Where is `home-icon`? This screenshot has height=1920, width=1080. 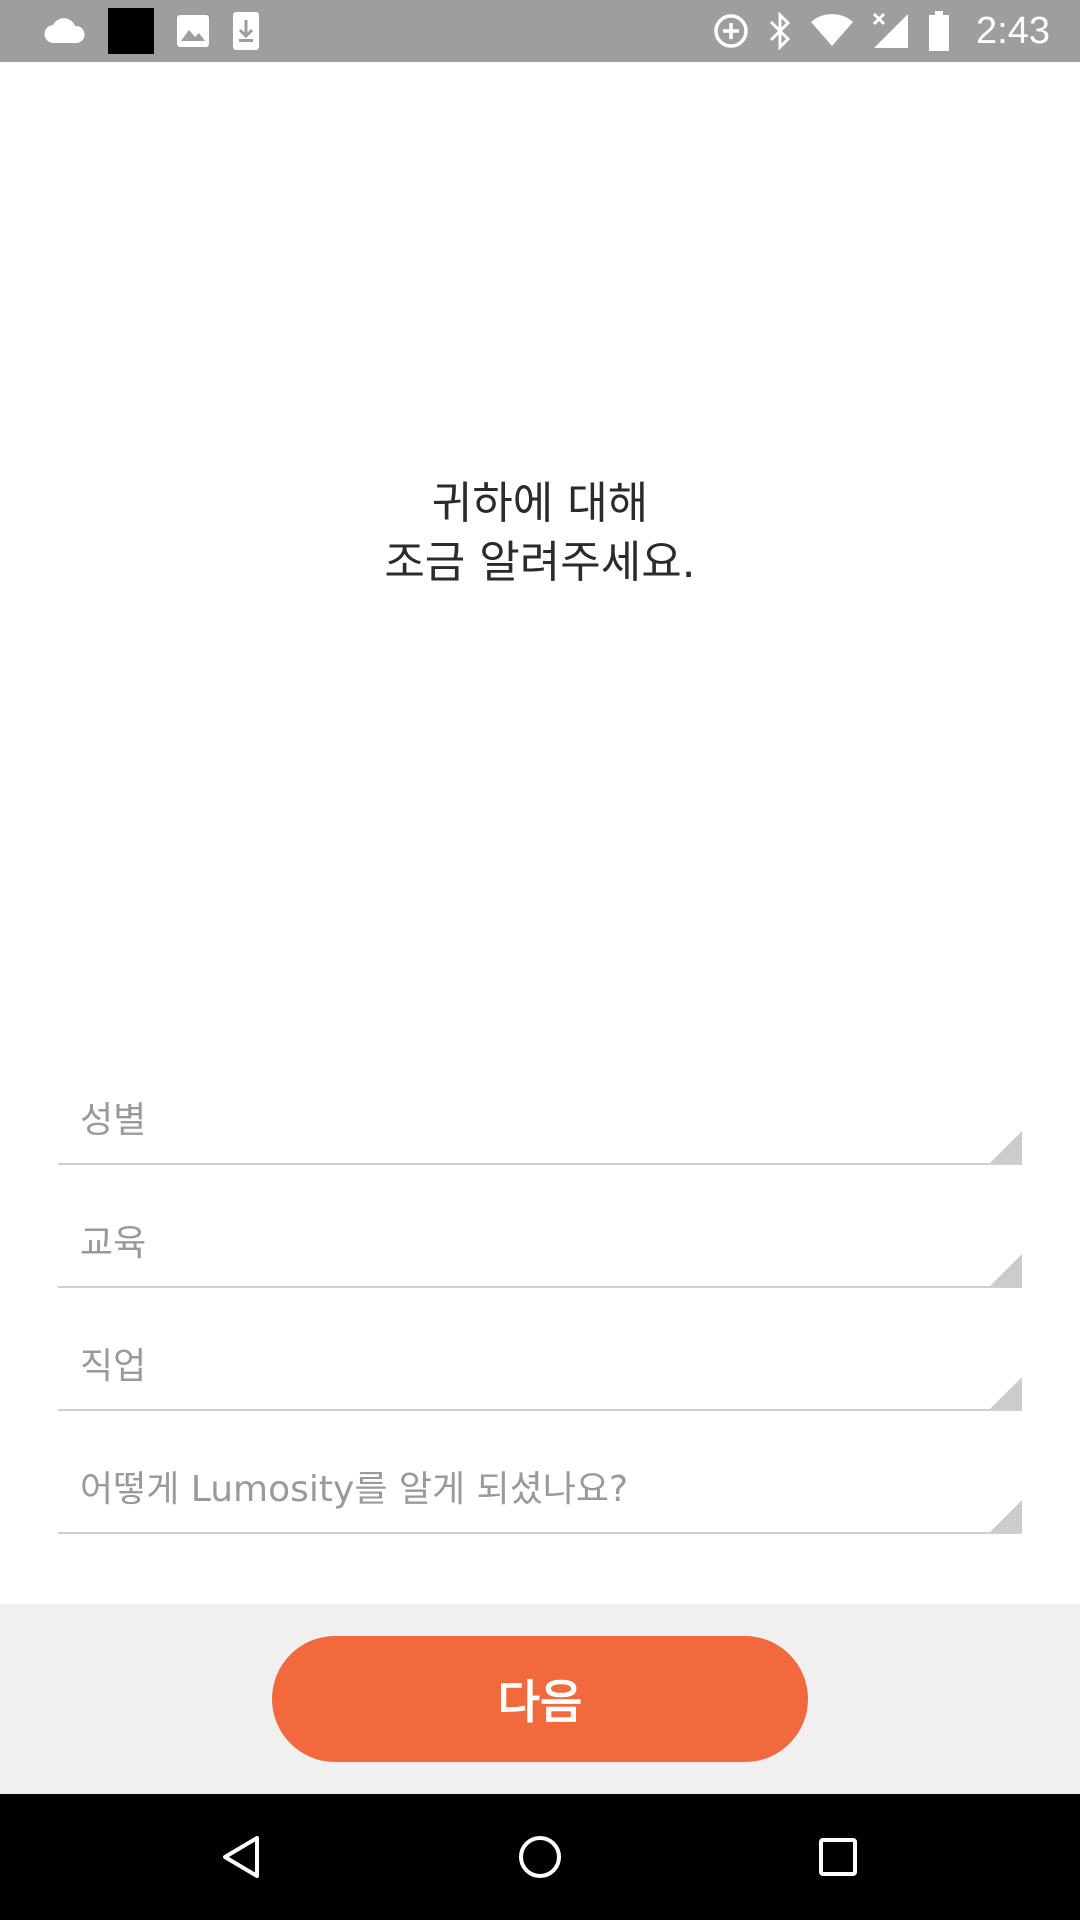 home-icon is located at coordinates (540, 1857).